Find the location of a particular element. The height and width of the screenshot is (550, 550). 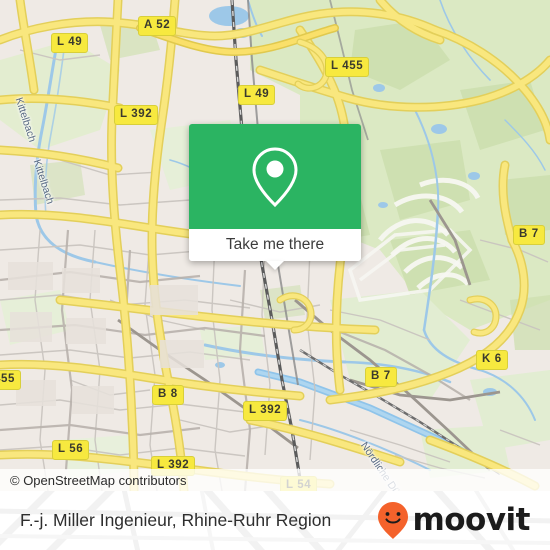

map-attribution: © OpenStreetMap contributors is located at coordinates (275, 480).